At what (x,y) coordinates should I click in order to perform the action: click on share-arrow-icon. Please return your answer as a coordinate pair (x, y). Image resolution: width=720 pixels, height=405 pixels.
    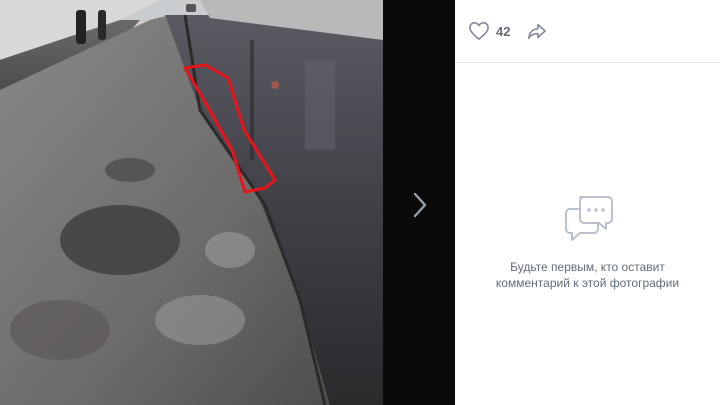
    Looking at the image, I should click on (537, 31).